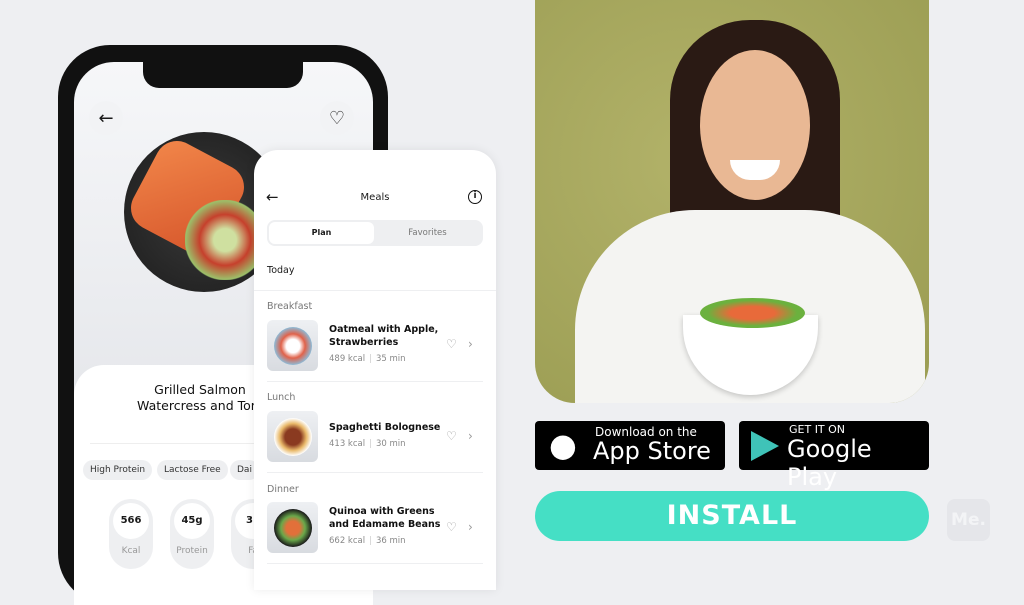 This screenshot has width=1024, height=605. I want to click on meal-title: Oatmeal with Apple, Strawberries, so click(389, 336).